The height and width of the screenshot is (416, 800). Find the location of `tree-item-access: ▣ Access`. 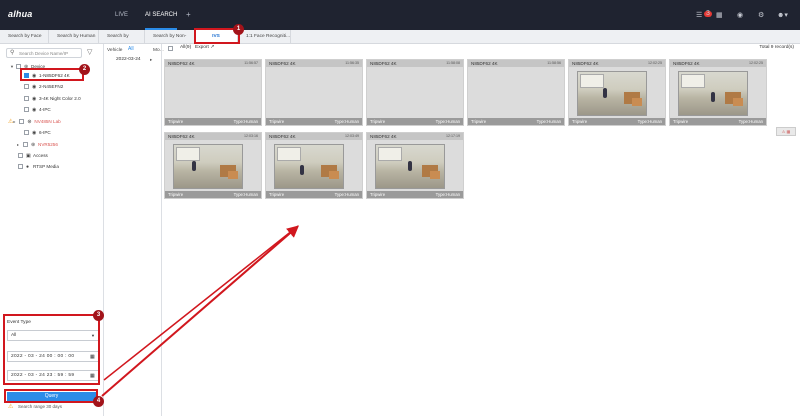

tree-item-access: ▣ Access is located at coordinates (33, 155).